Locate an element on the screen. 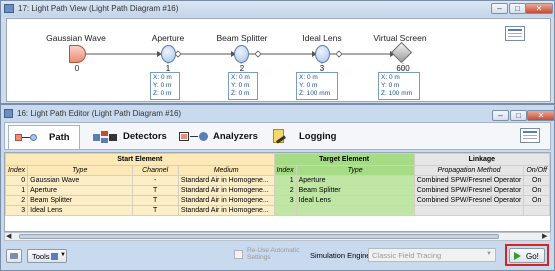  cell-start-type: Gaussian Wave is located at coordinates (80, 180).